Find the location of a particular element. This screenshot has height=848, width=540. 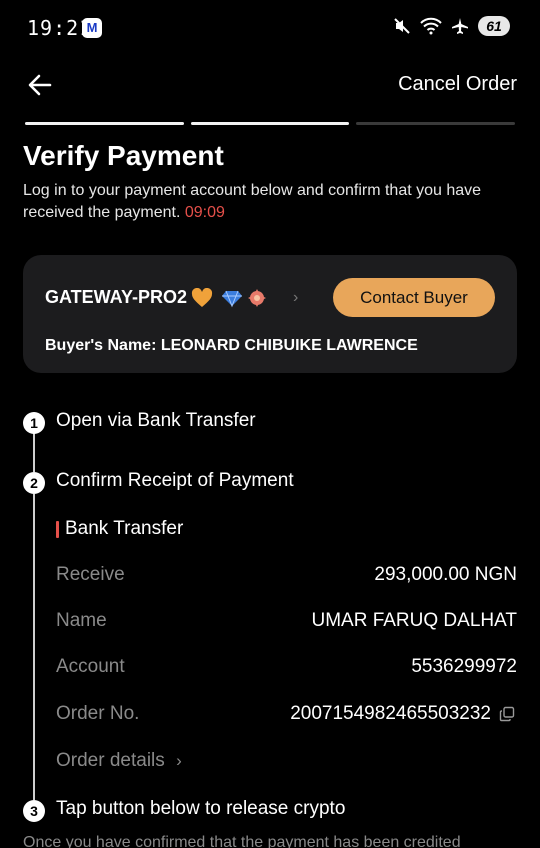

step-progress-bar is located at coordinates (270, 123).